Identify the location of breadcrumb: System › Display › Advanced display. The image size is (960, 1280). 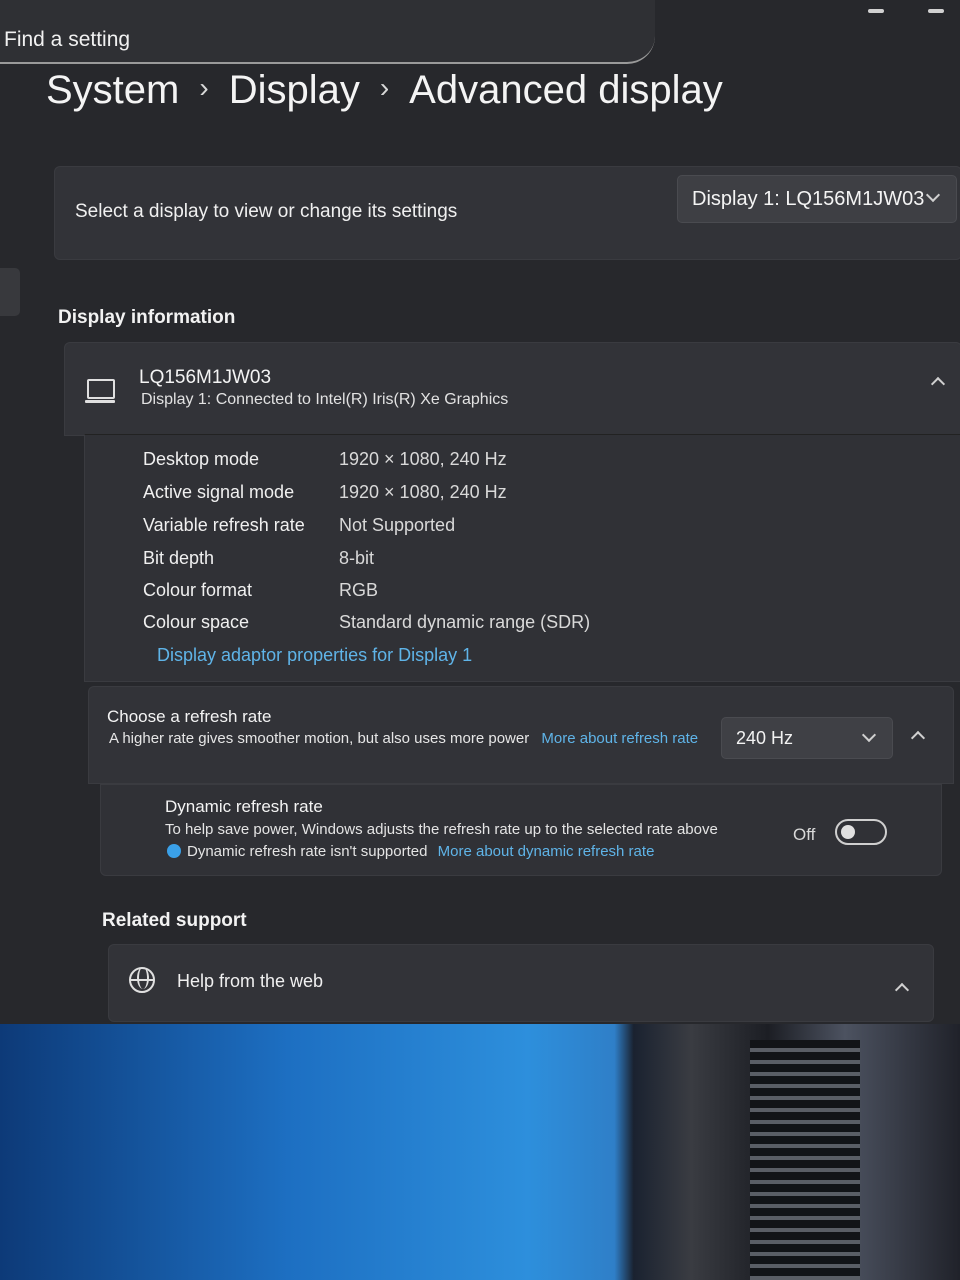
(384, 90).